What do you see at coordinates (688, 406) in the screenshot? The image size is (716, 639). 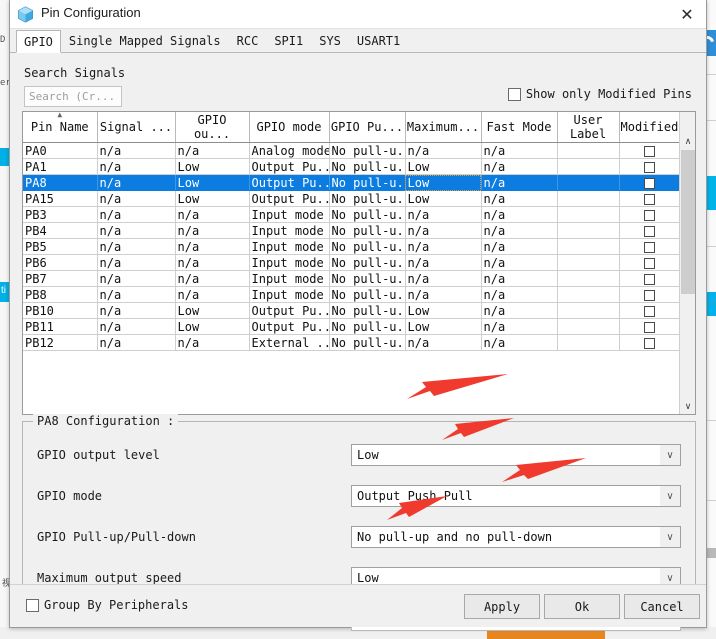 I see `scroll-down-icon: ∨` at bounding box center [688, 406].